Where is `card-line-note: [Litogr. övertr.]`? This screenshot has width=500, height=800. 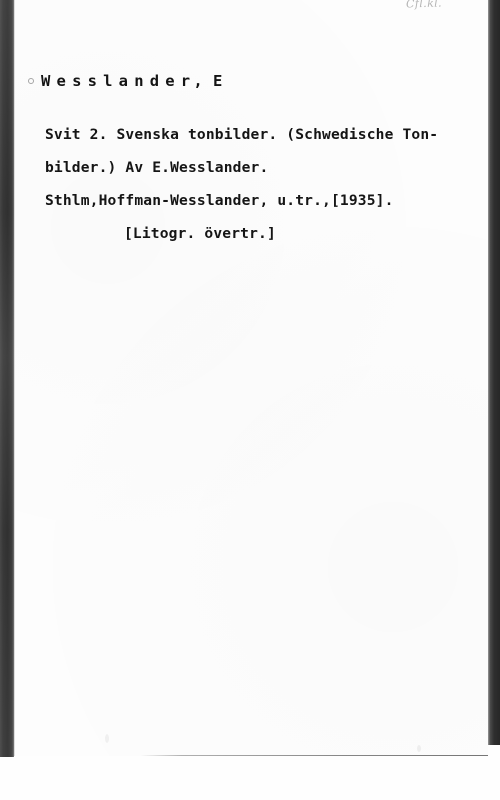
card-line-note: [Litogr. övertr.] is located at coordinates (200, 233).